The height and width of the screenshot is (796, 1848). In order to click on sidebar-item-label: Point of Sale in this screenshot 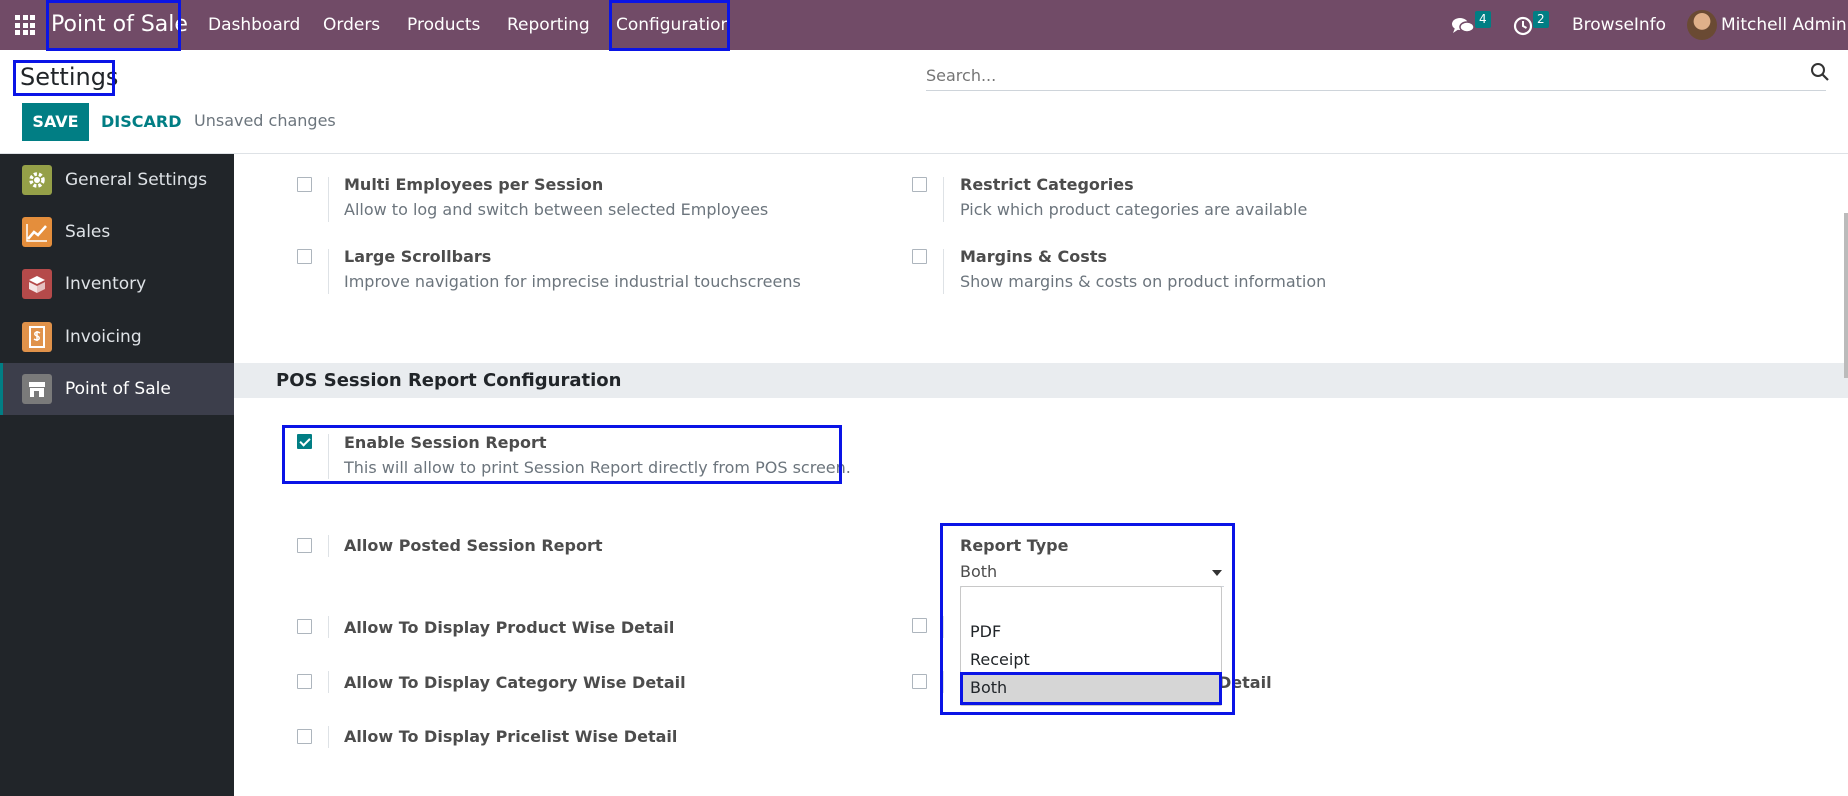, I will do `click(118, 389)`.